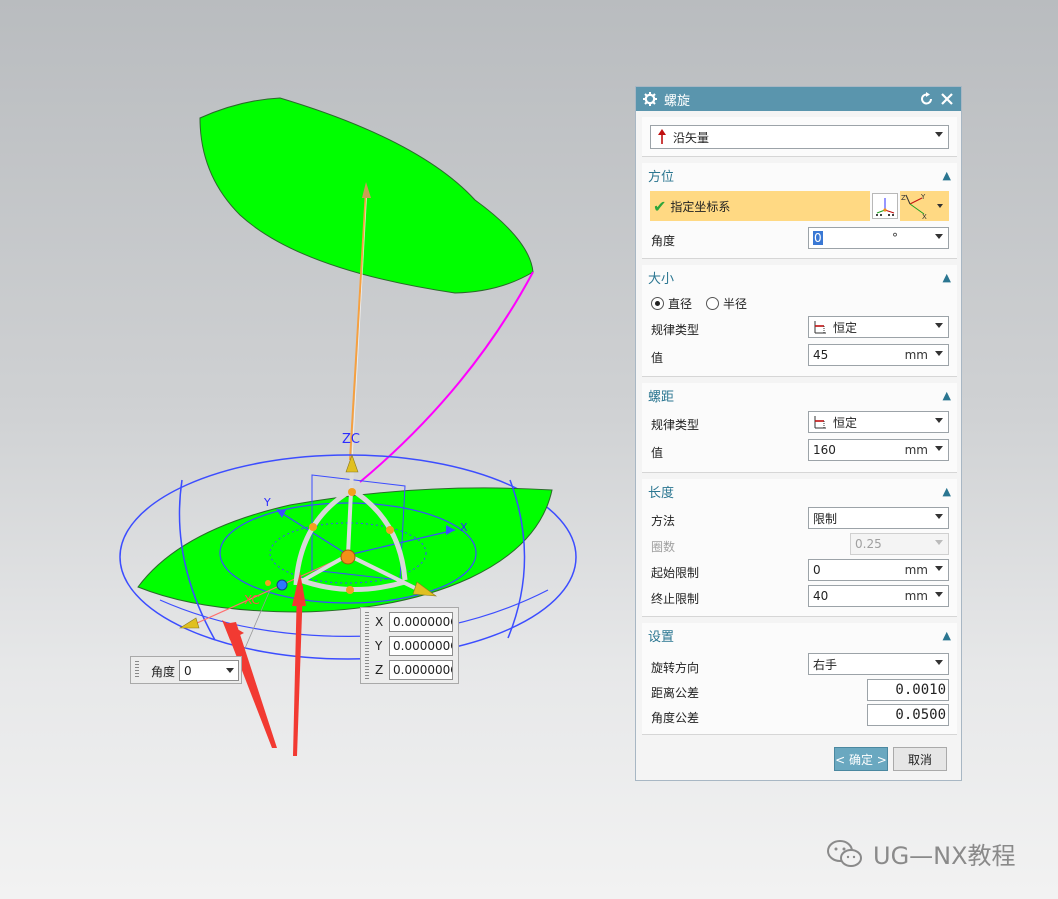 The image size is (1058, 899). I want to click on xc-label: XC, so click(252, 600).